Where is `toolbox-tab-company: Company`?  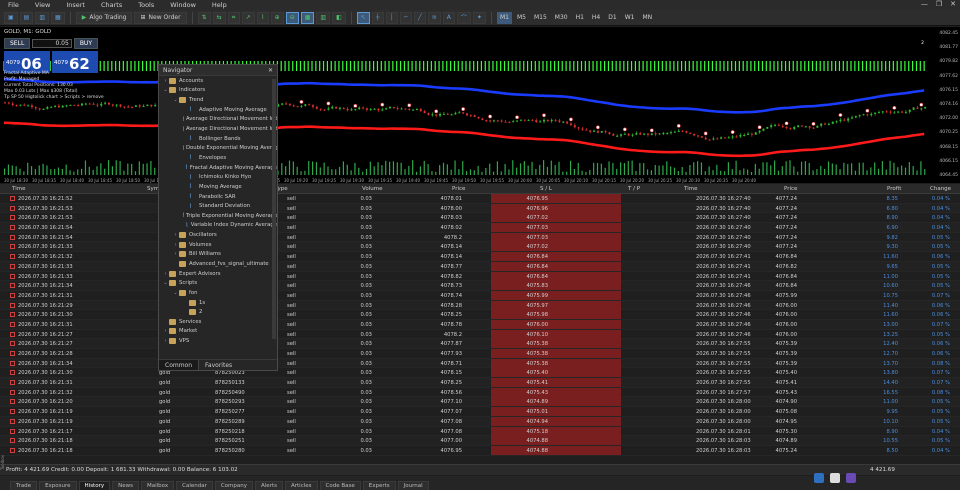
toolbox-tab-company: Company is located at coordinates (234, 485).